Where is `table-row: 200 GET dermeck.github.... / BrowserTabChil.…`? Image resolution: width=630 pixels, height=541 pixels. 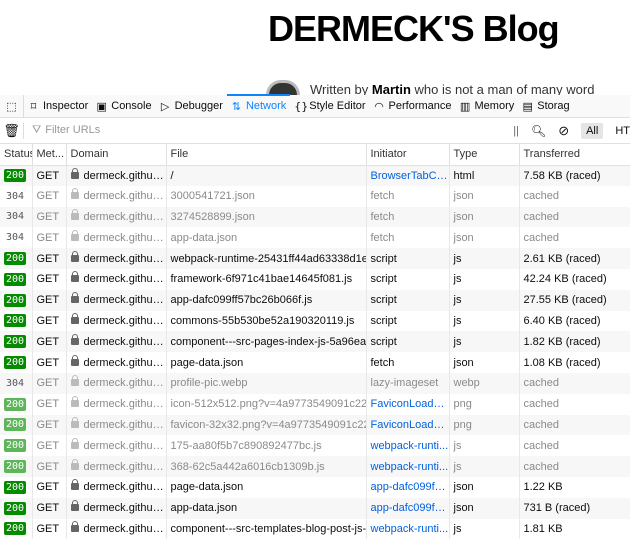 table-row: 200 GET dermeck.github.... / BrowserTabChil.… is located at coordinates (315, 175).